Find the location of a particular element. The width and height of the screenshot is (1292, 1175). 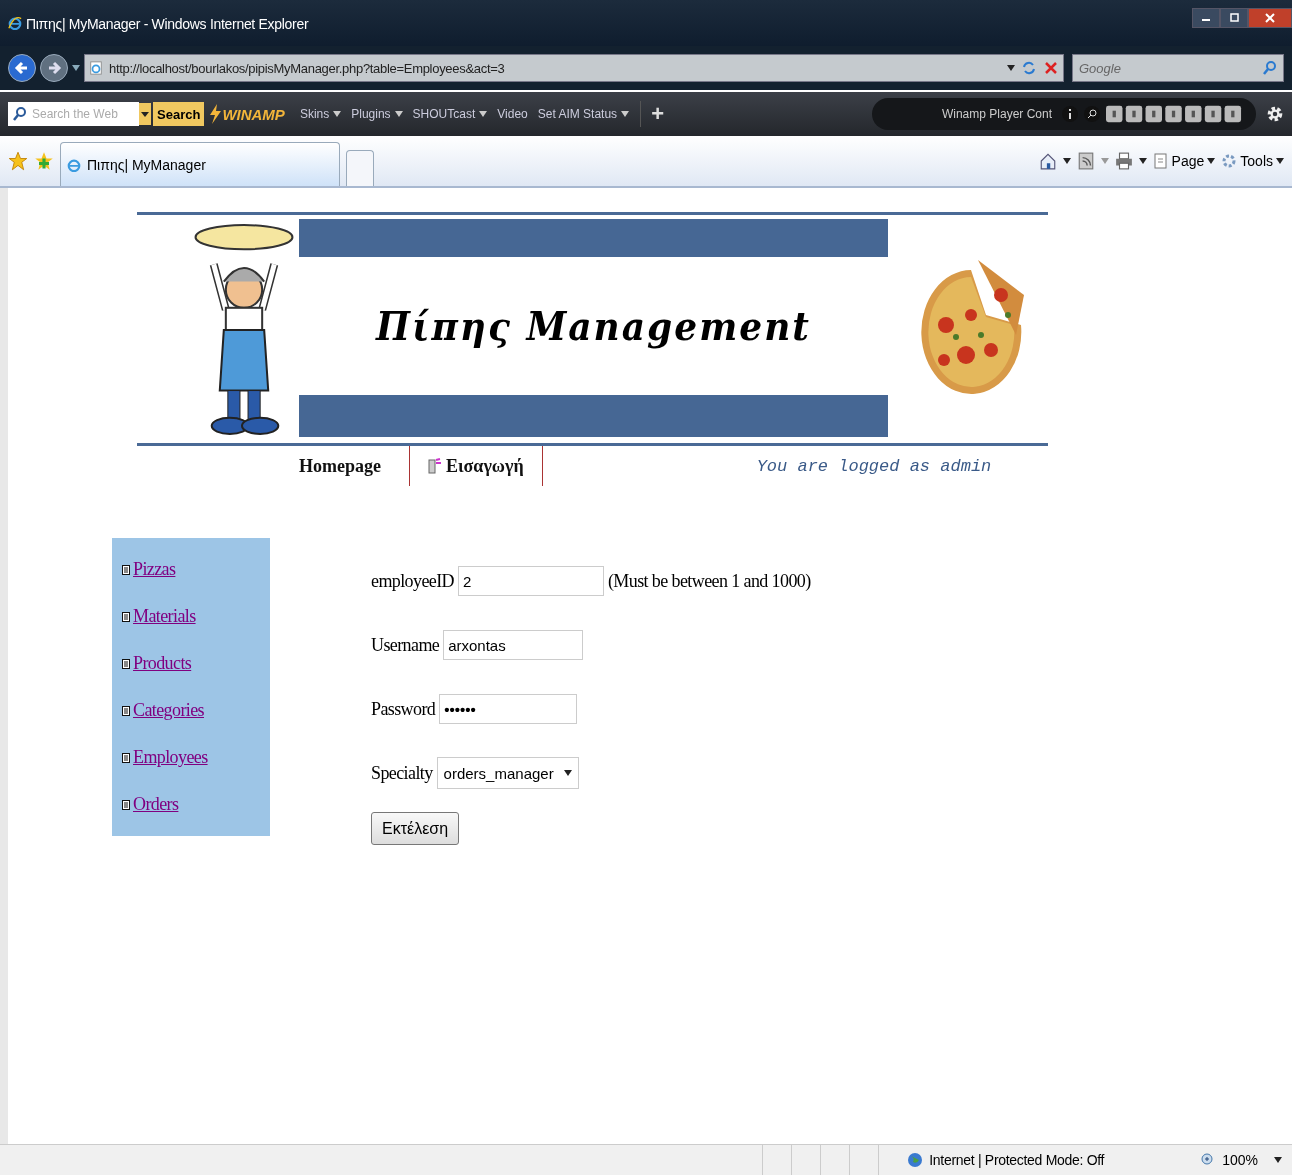

player-label: Winamp Player Cont is located at coordinates (996, 114).